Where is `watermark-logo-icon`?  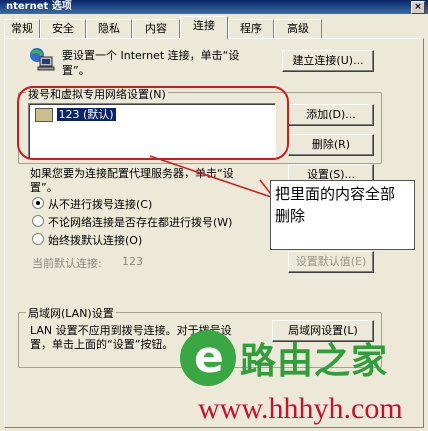
watermark-logo-icon is located at coordinates (208, 358).